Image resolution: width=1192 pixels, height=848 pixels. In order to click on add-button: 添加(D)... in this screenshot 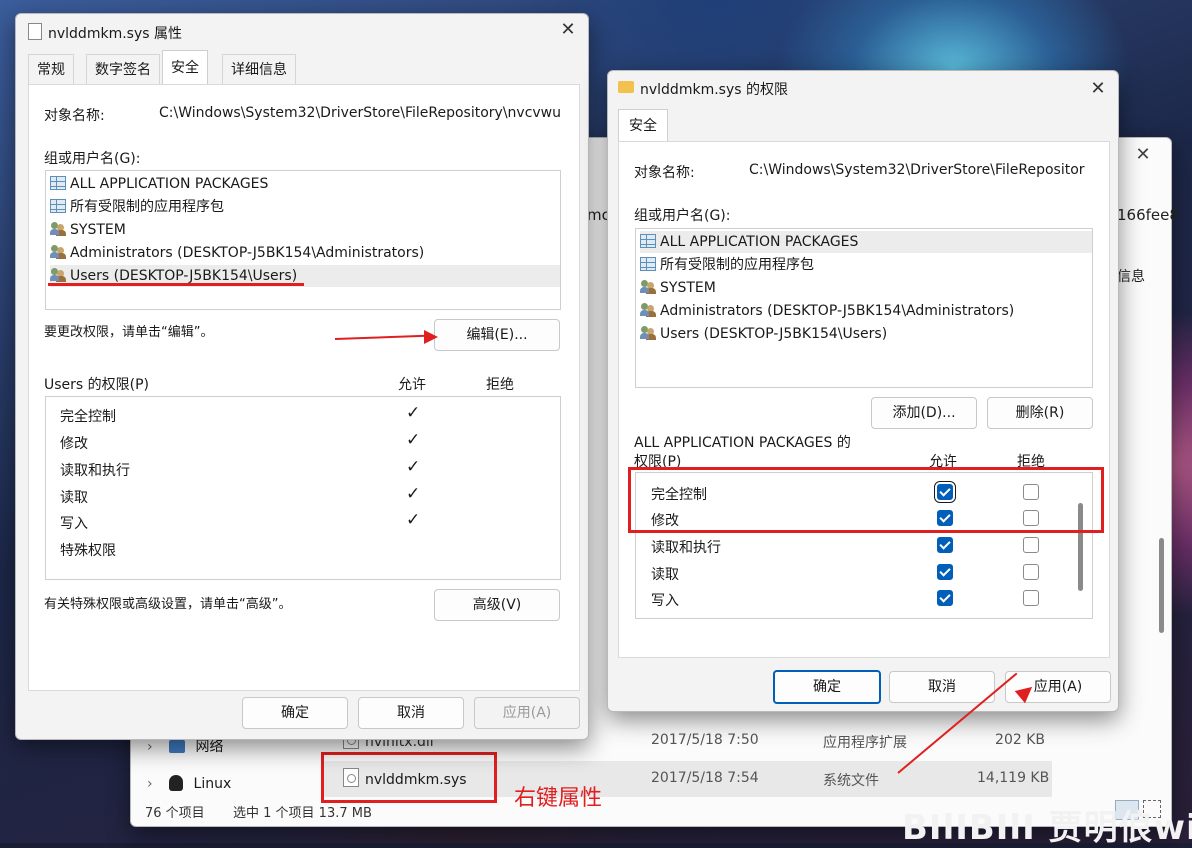, I will do `click(924, 413)`.